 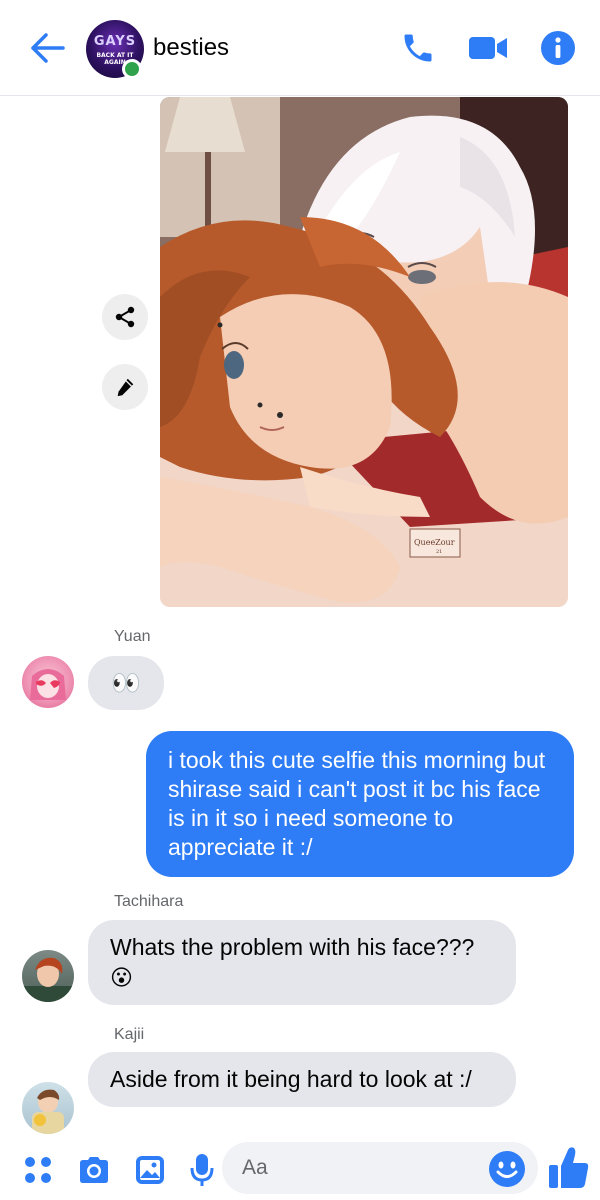 I want to click on avatar-yuan, so click(x=48, y=682).